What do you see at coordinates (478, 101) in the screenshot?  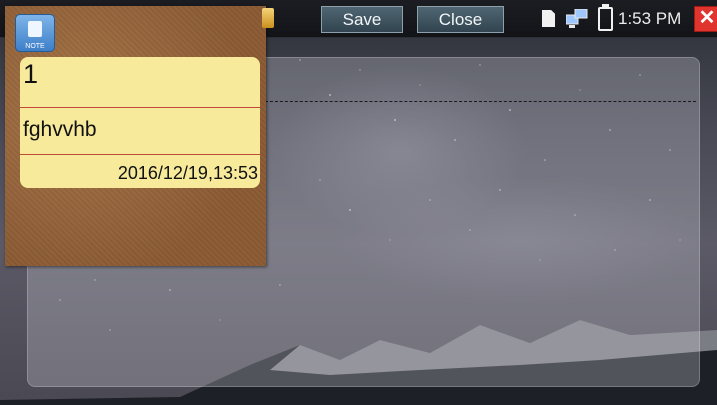 I see `dotted-rule` at bounding box center [478, 101].